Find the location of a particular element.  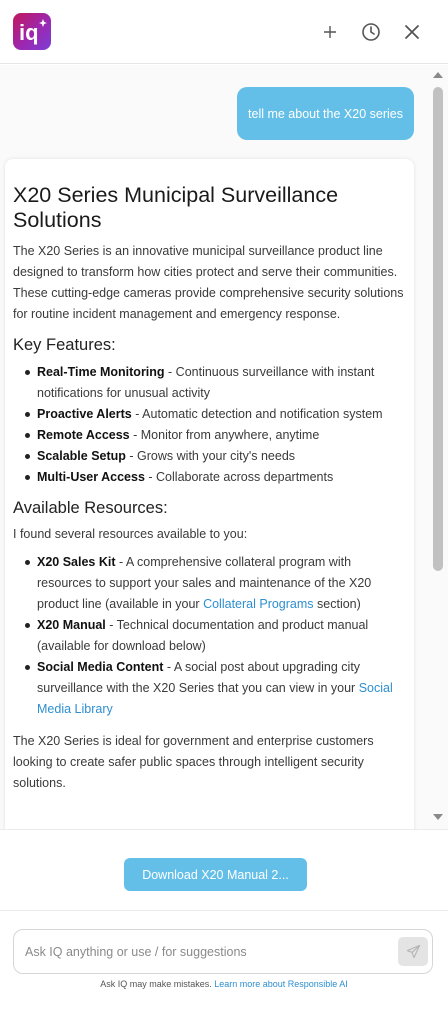

user-message: tell me about the X20 series is located at coordinates (325, 113).